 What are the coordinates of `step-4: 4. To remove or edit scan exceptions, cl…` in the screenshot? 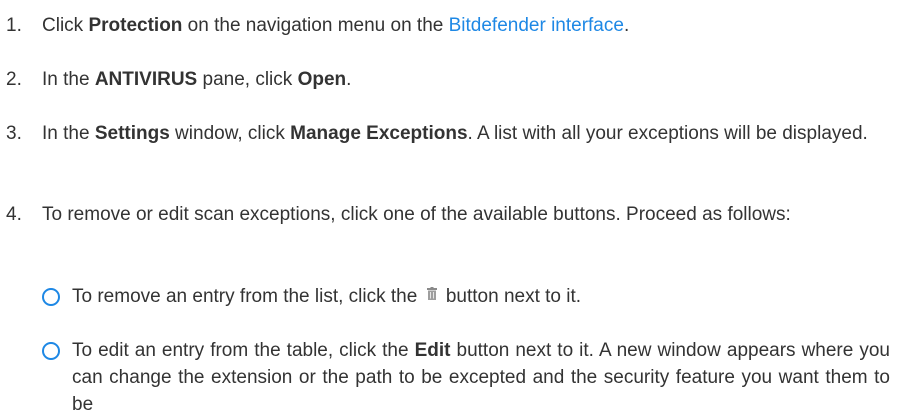 It's located at (445, 214).